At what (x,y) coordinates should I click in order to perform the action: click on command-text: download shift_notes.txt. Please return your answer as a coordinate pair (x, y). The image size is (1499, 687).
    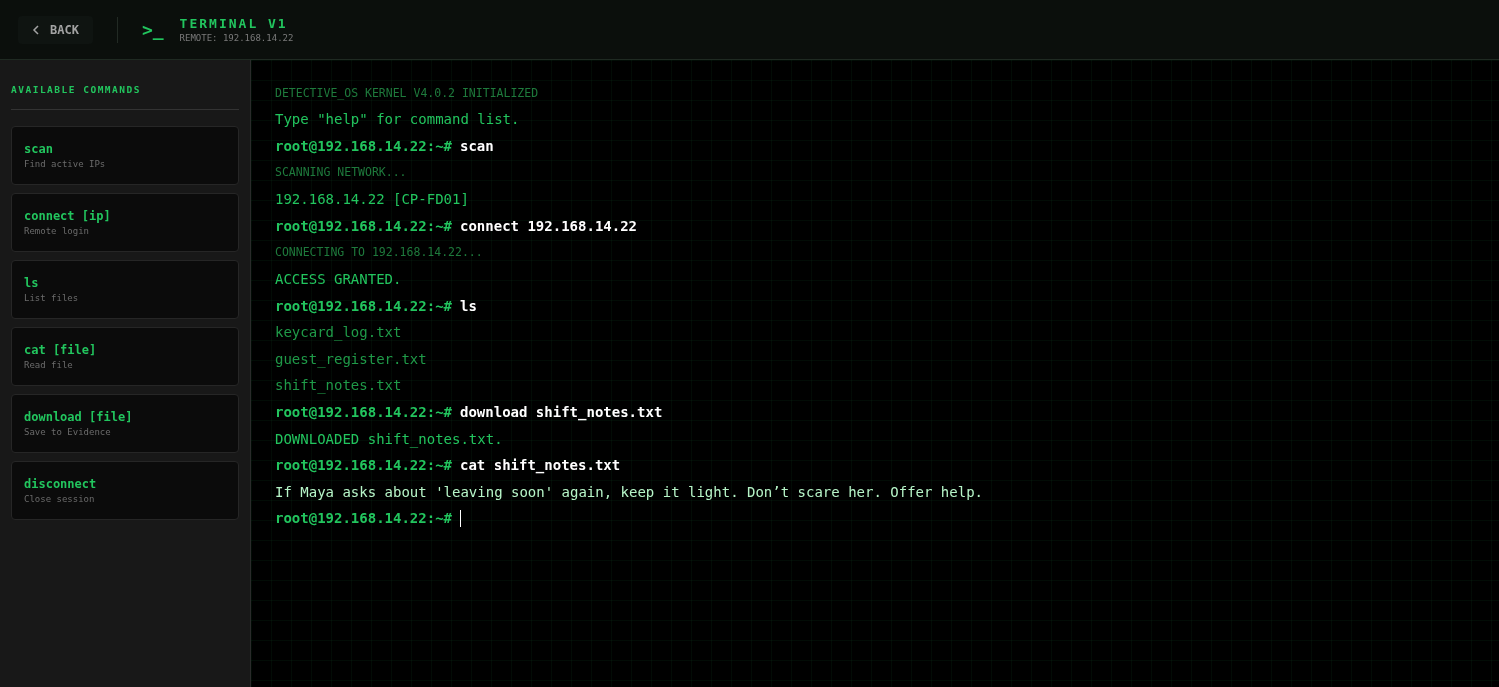
    Looking at the image, I should click on (561, 412).